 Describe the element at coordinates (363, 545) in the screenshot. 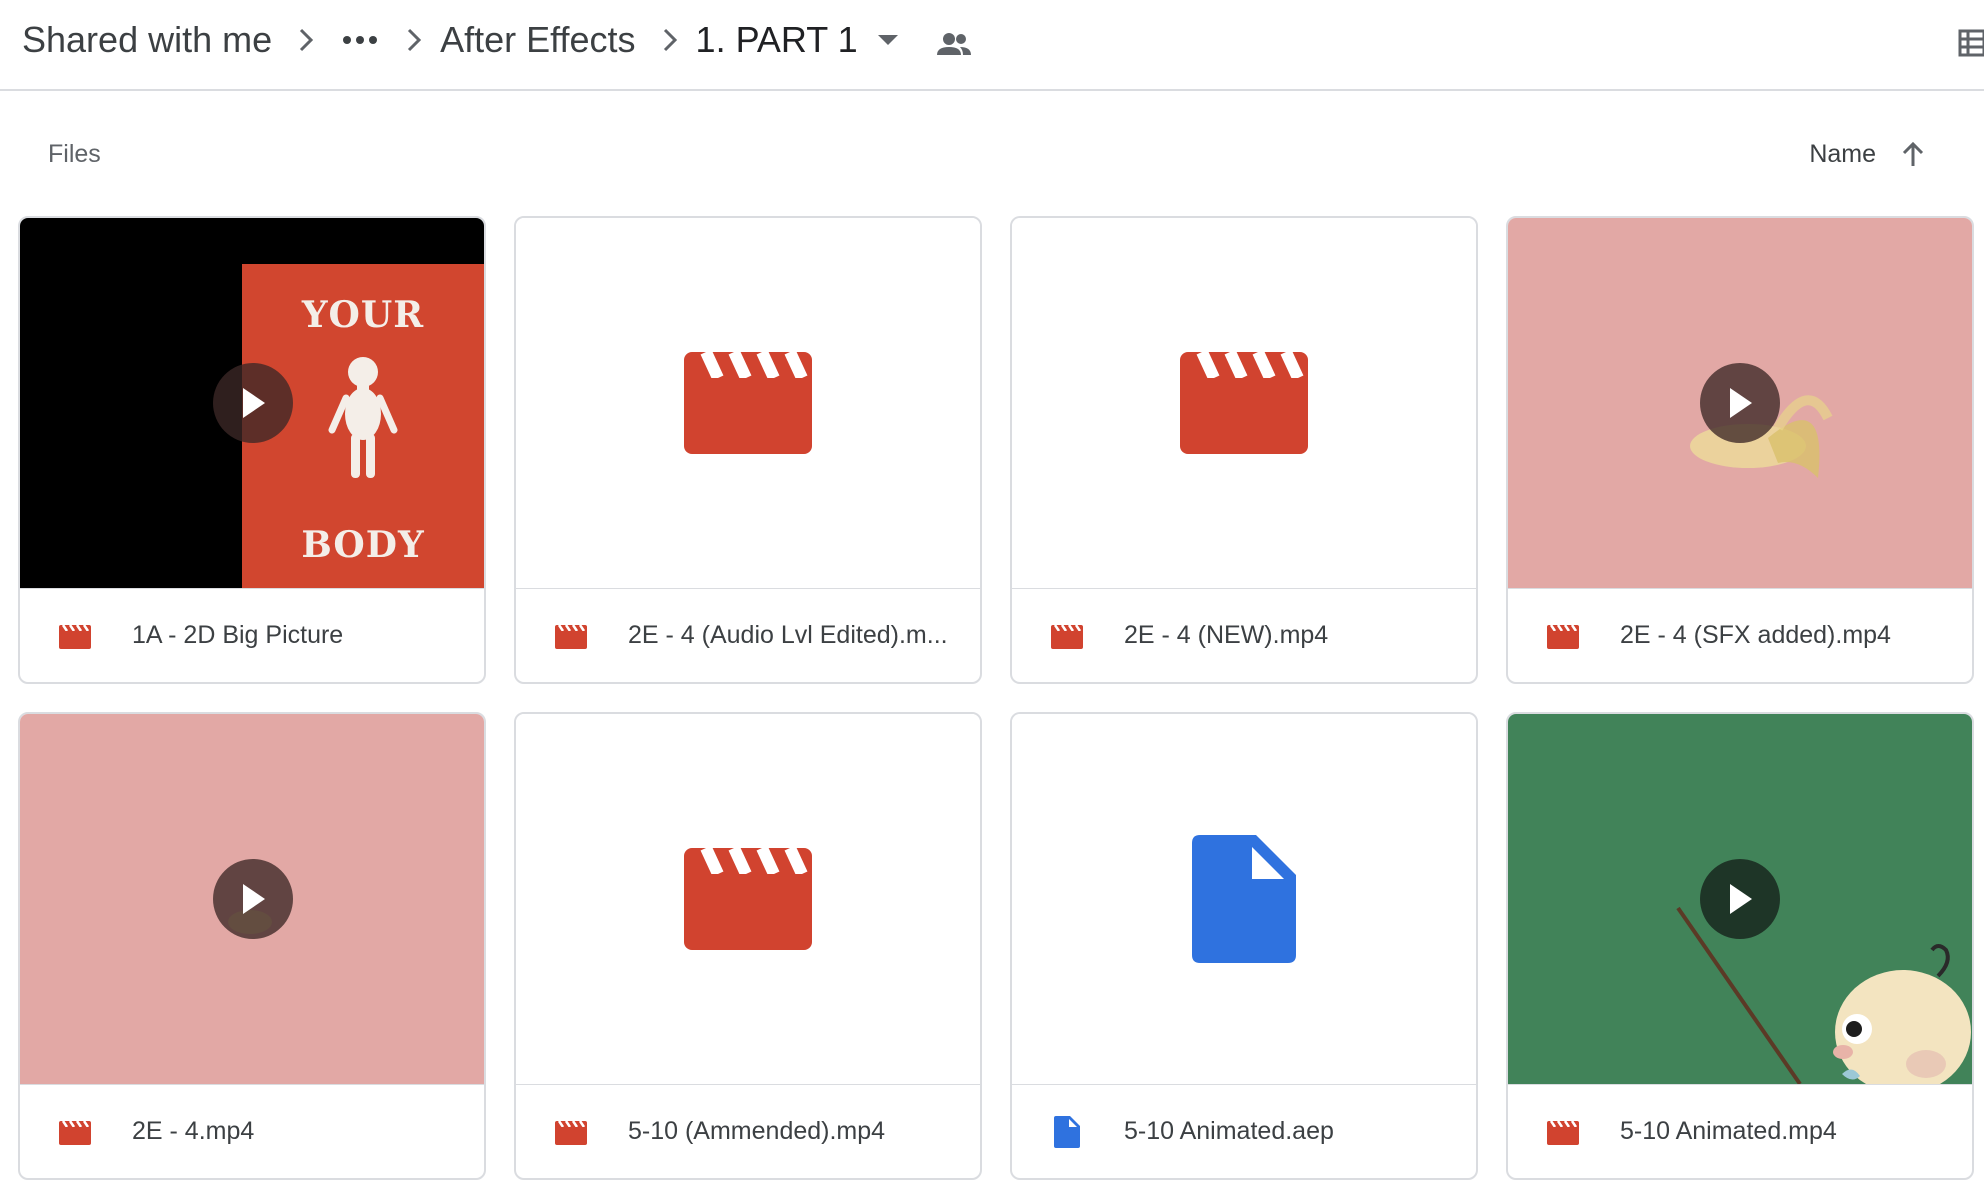

I see `thumb-text-bottom: BODY` at that location.